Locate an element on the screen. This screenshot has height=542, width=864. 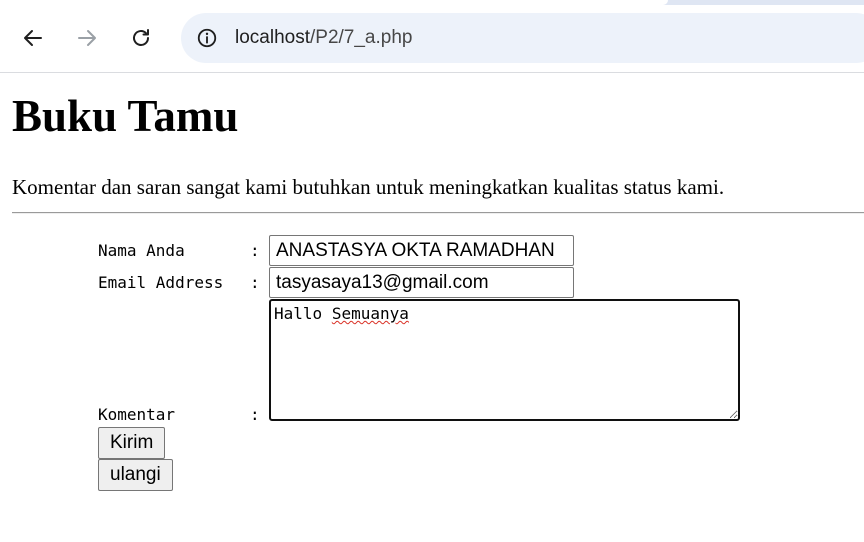
email-colon: : is located at coordinates (255, 282).